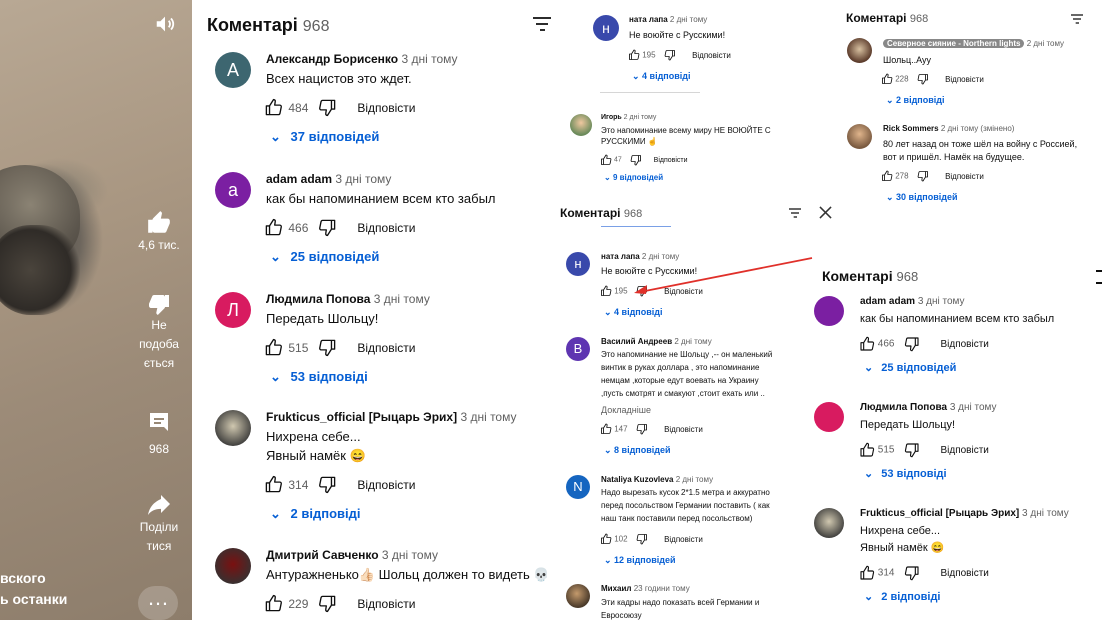  I want to click on share-button: Поділи тися, so click(159, 525).